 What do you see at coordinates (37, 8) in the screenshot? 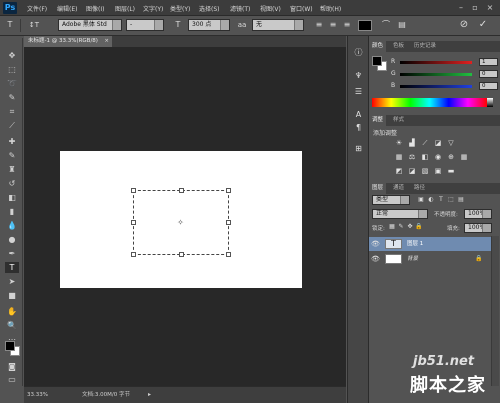
I see `menu-file: 文件(F)` at bounding box center [37, 8].